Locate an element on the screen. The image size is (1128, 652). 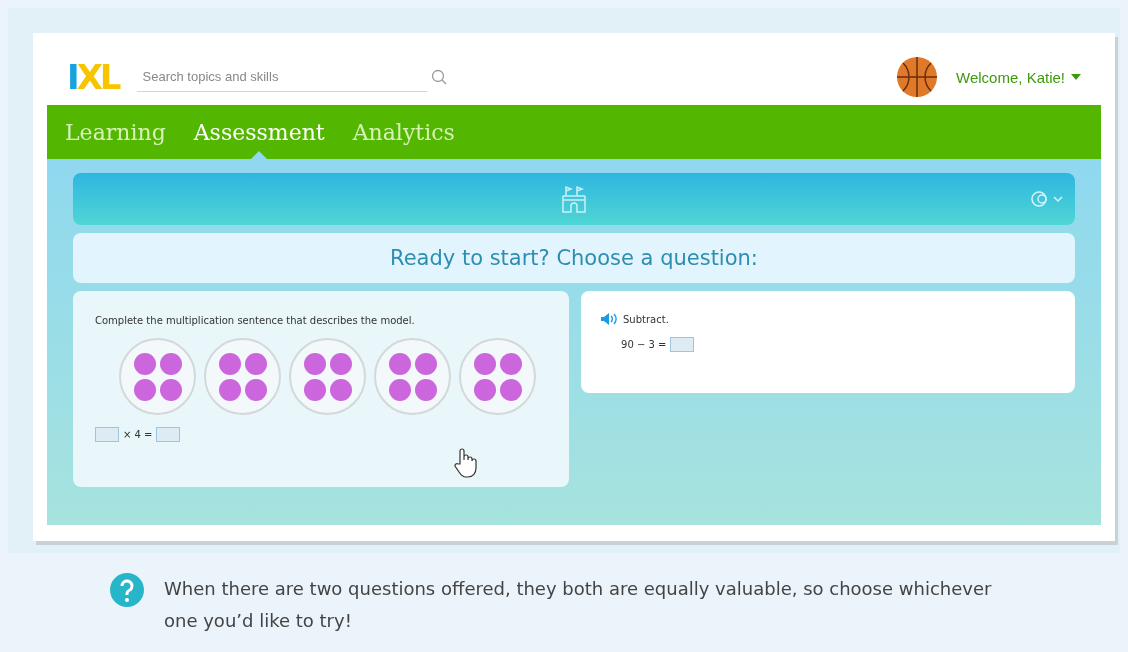
nav-tab: Assessment is located at coordinates (259, 132).